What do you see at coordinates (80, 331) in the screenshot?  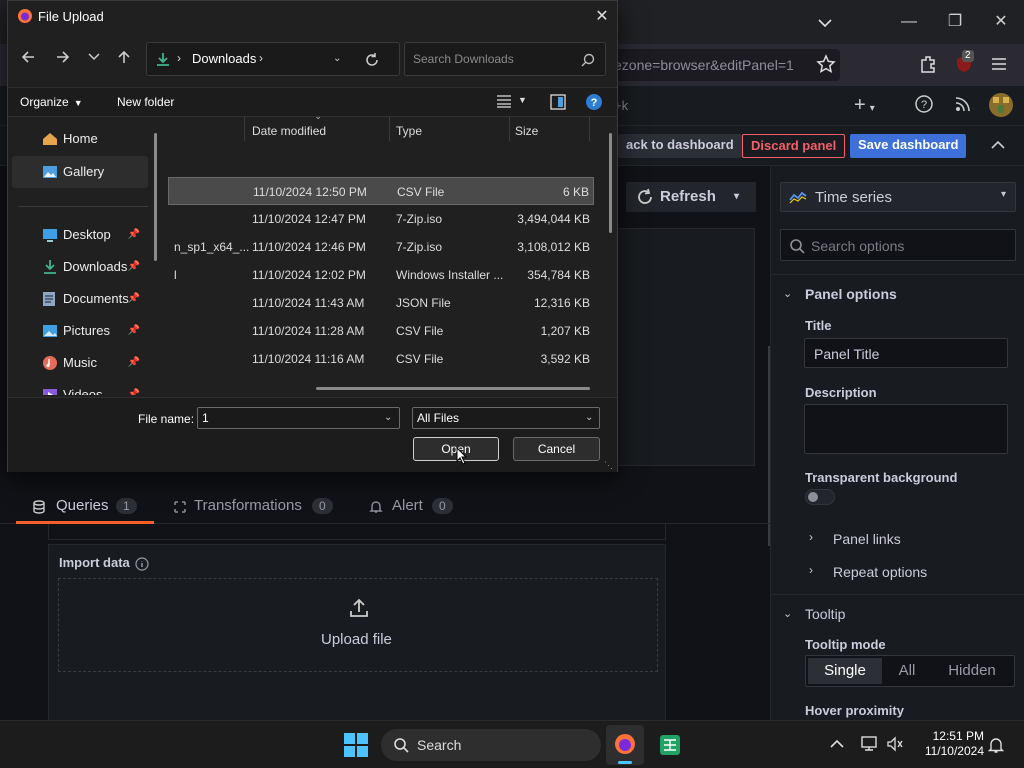 I see `nav-item-pictures: Pictures 📌` at bounding box center [80, 331].